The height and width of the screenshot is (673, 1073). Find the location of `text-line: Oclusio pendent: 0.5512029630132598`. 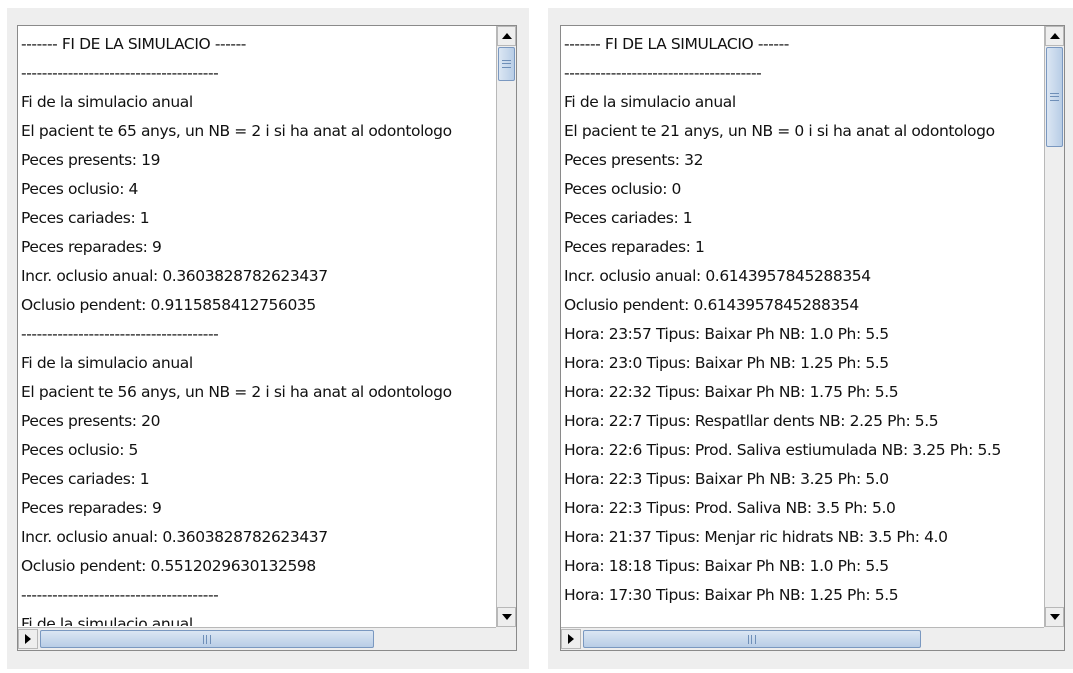

text-line: Oclusio pendent: 0.5512029630132598 is located at coordinates (168, 566).